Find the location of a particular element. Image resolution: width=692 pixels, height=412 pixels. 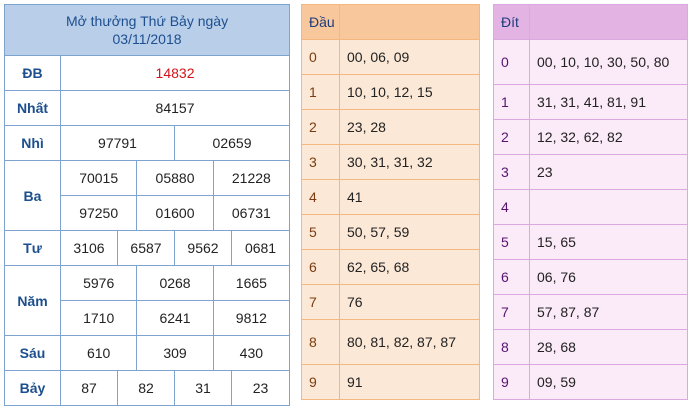

prize-value: 0268 is located at coordinates (175, 283).